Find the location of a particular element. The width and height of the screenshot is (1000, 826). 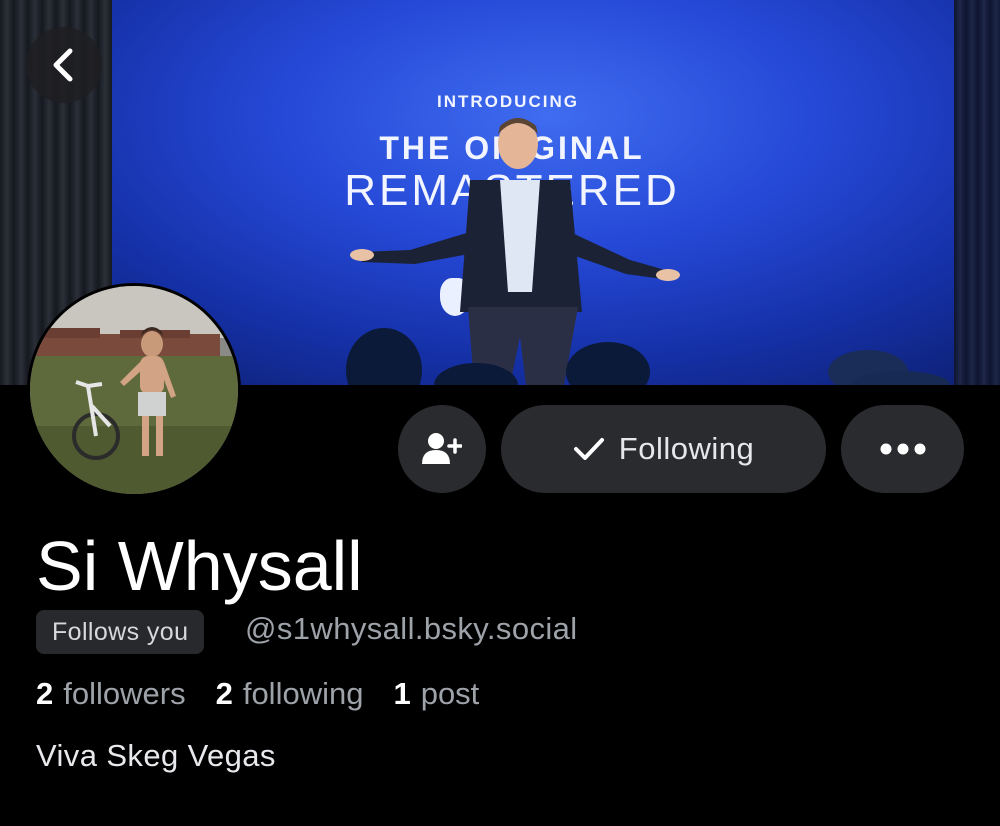

more-options-button is located at coordinates (902, 449).